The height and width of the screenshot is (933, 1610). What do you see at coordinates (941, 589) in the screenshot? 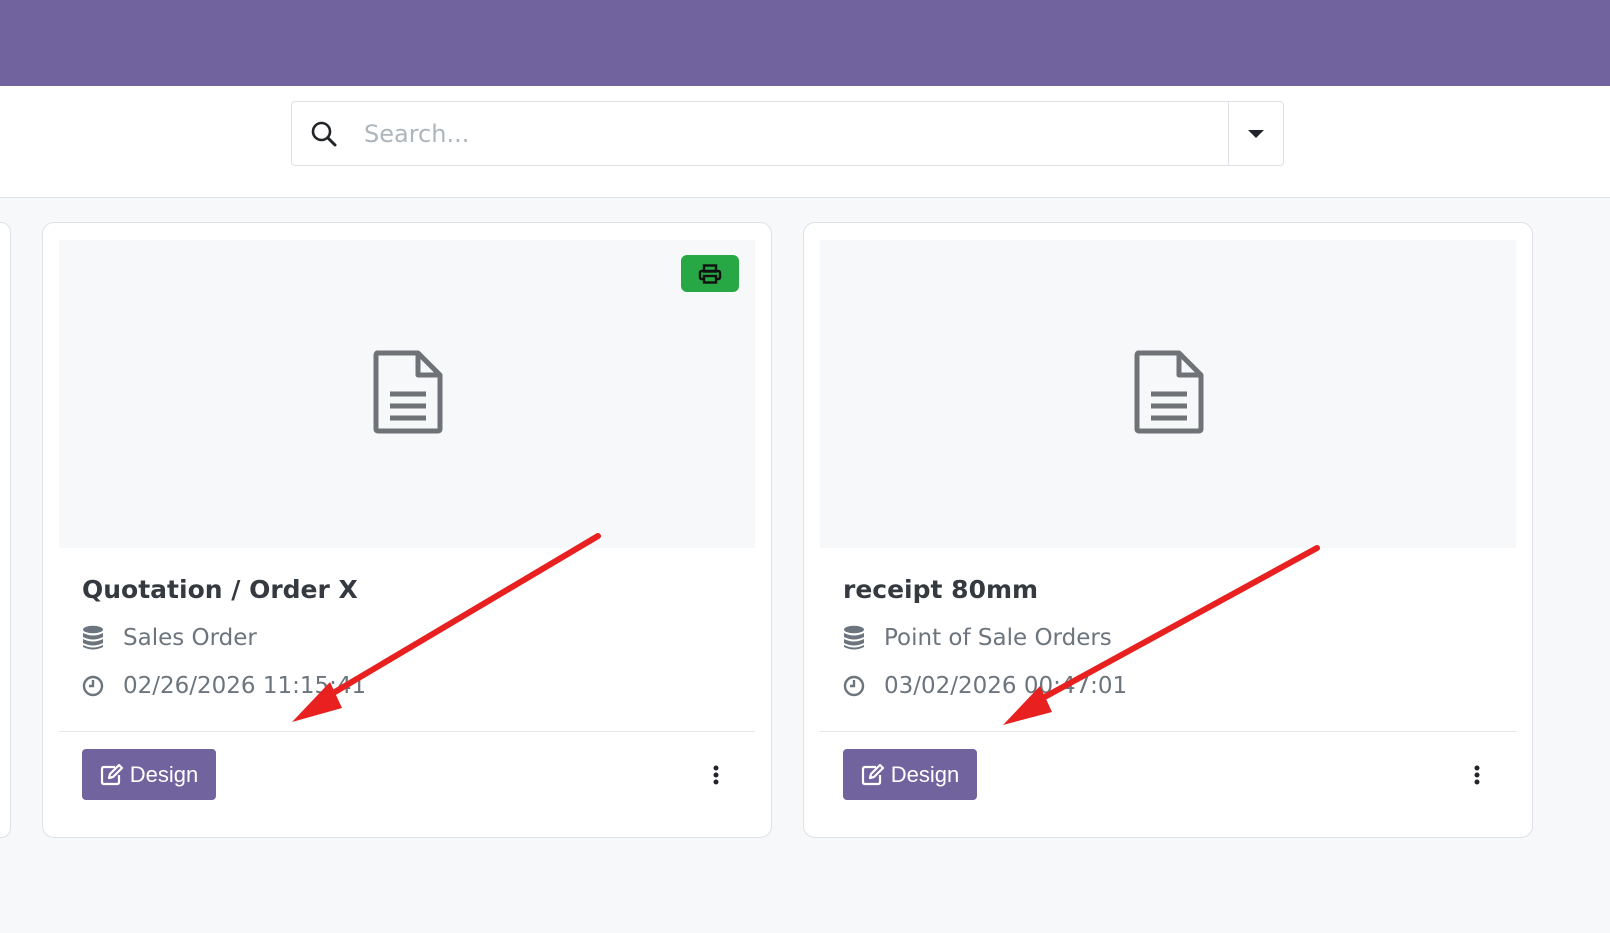
I see `report-title: receipt 80mm` at bounding box center [941, 589].